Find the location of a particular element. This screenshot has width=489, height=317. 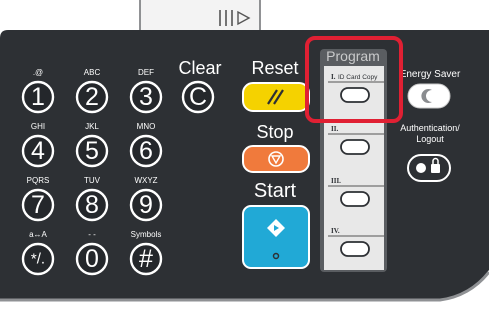

clear-label: Clear is located at coordinates (199, 68).